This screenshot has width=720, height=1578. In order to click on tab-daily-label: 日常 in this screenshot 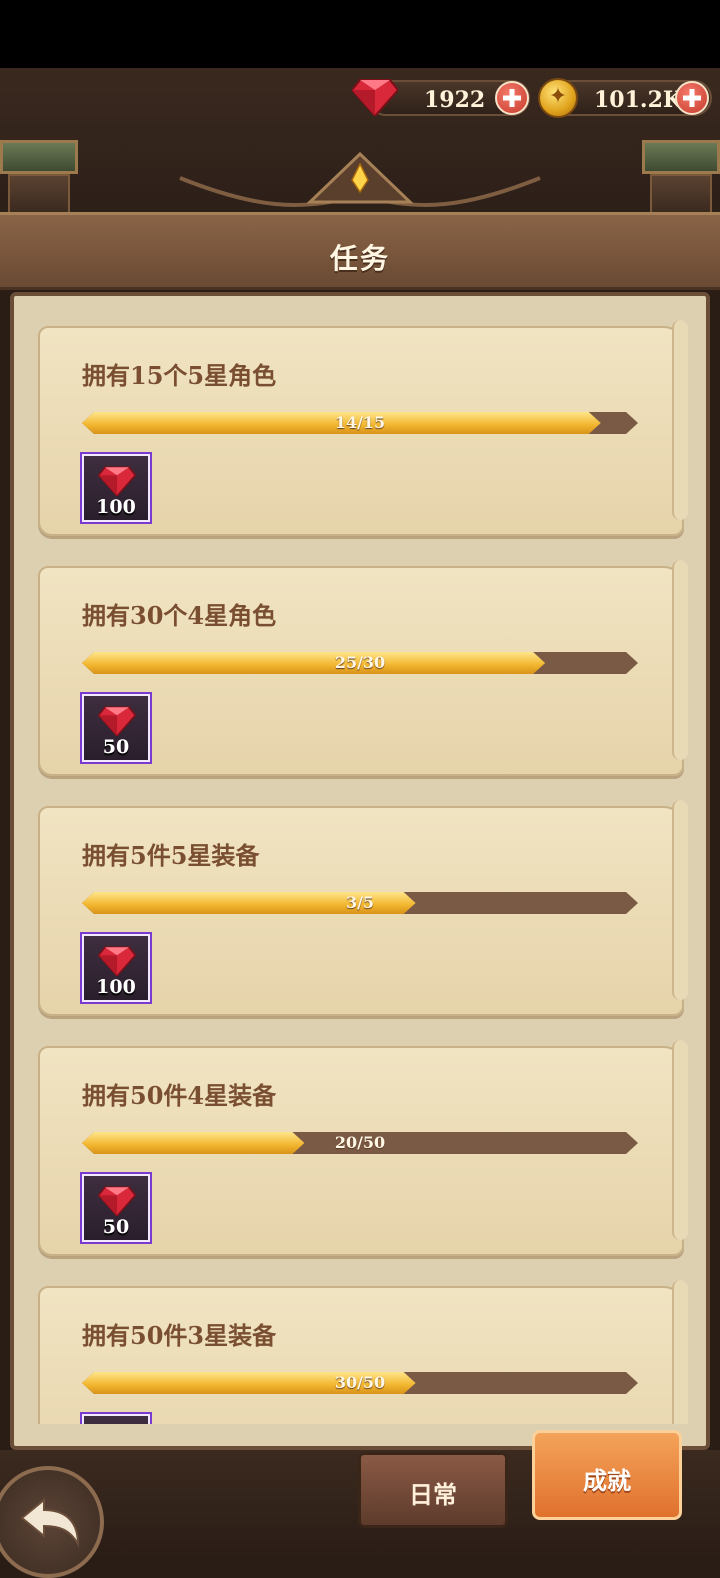, I will do `click(433, 1494)`.